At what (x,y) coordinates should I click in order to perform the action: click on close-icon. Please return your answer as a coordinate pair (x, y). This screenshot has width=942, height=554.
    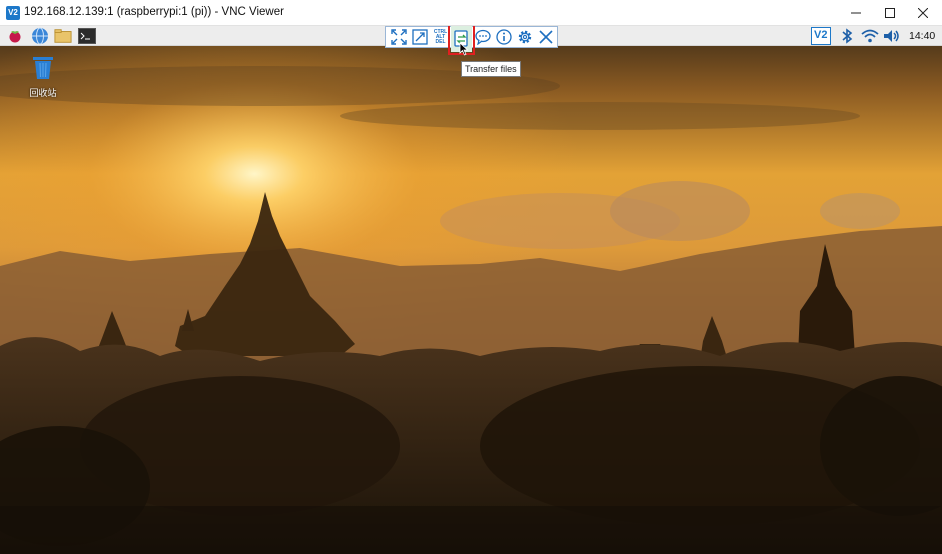
    Looking at the image, I should click on (923, 13).